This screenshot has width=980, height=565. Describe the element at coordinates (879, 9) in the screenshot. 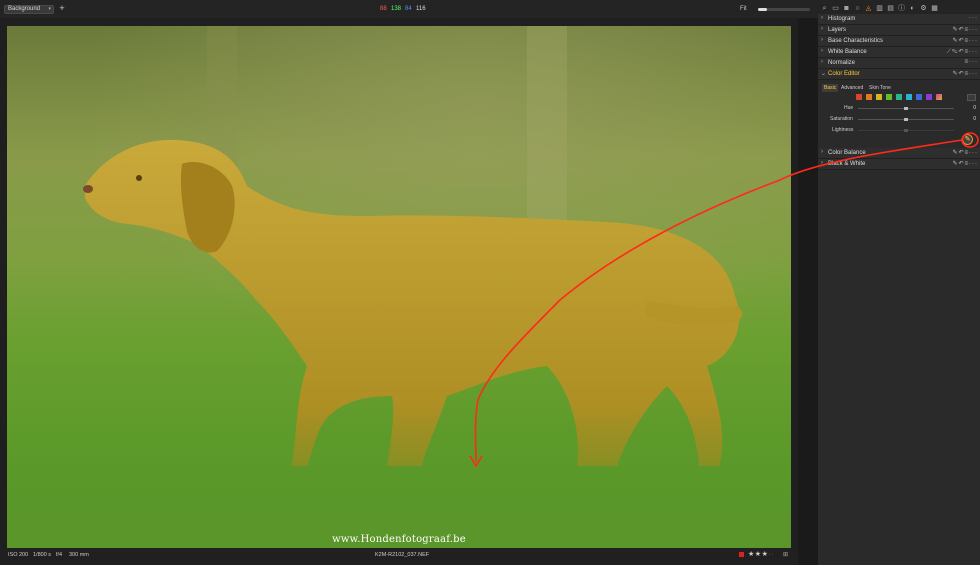

I see `levels-icon: ▥` at that location.